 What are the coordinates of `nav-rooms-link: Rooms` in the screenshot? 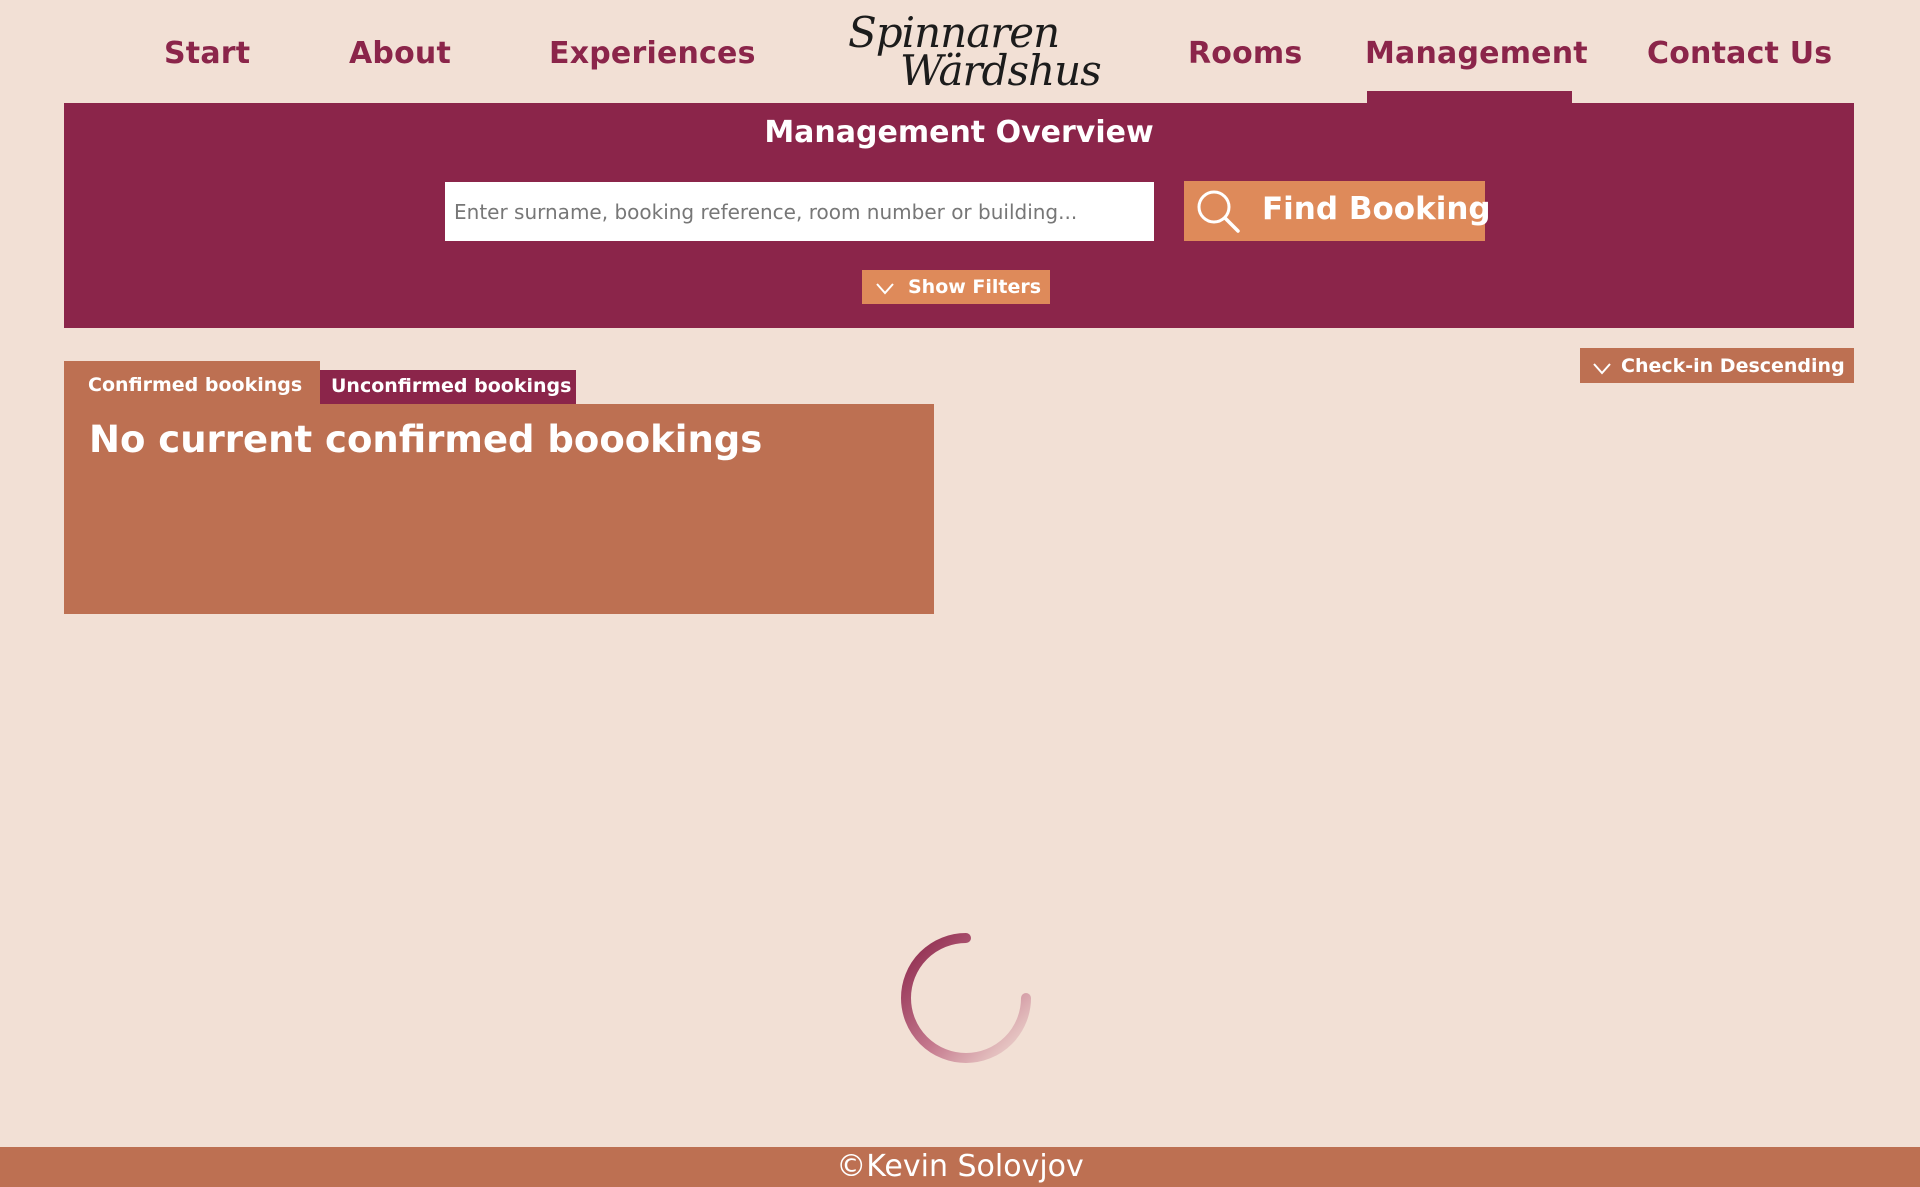 It's located at (1245, 56).